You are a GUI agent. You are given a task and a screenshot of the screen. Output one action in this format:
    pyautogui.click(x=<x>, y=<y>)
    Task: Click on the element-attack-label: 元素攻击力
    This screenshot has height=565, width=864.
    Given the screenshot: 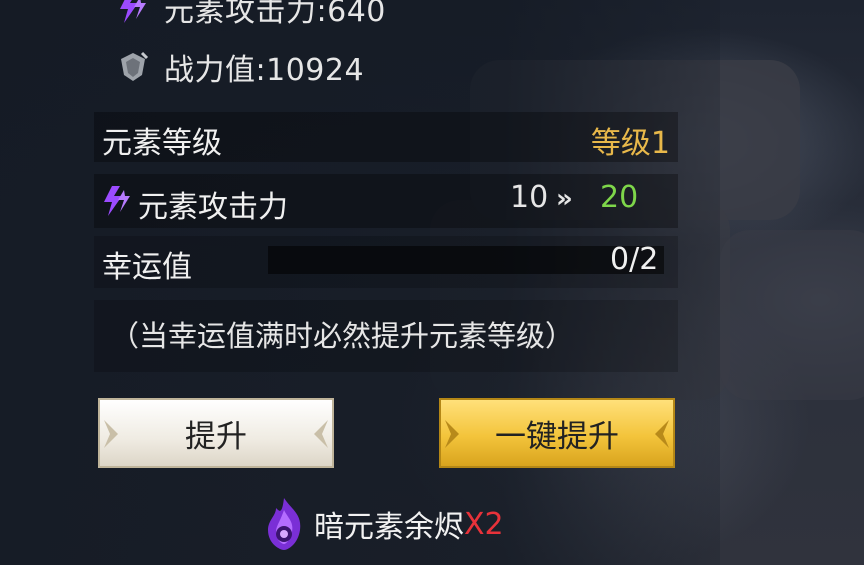 What is the action you would take?
    pyautogui.click(x=213, y=207)
    